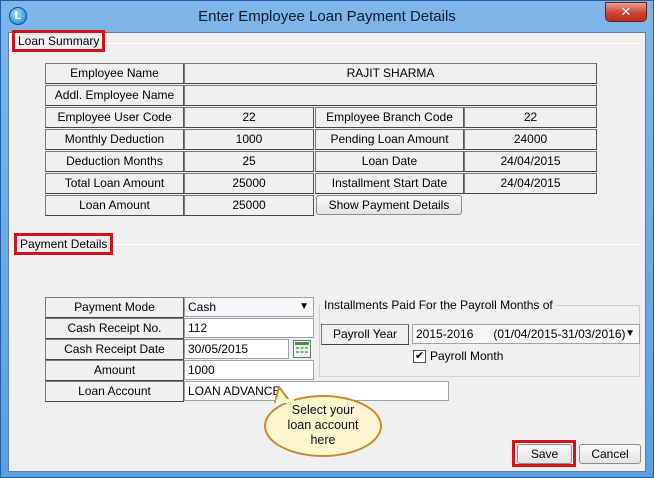  Describe the element at coordinates (544, 454) in the screenshot. I see `save-button: Save` at that location.